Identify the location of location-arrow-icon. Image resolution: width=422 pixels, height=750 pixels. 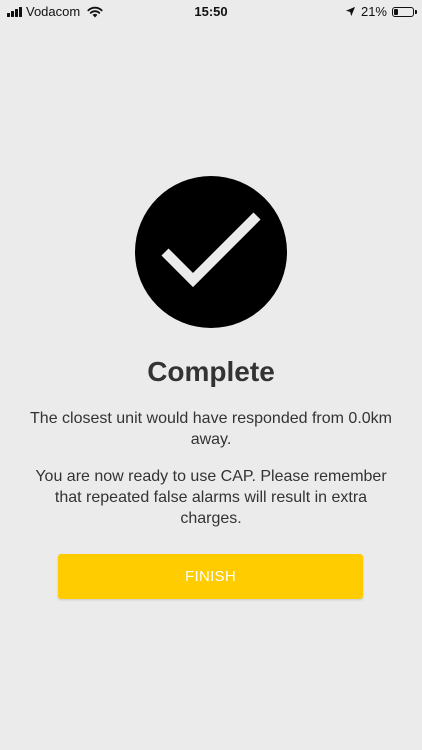
(350, 11).